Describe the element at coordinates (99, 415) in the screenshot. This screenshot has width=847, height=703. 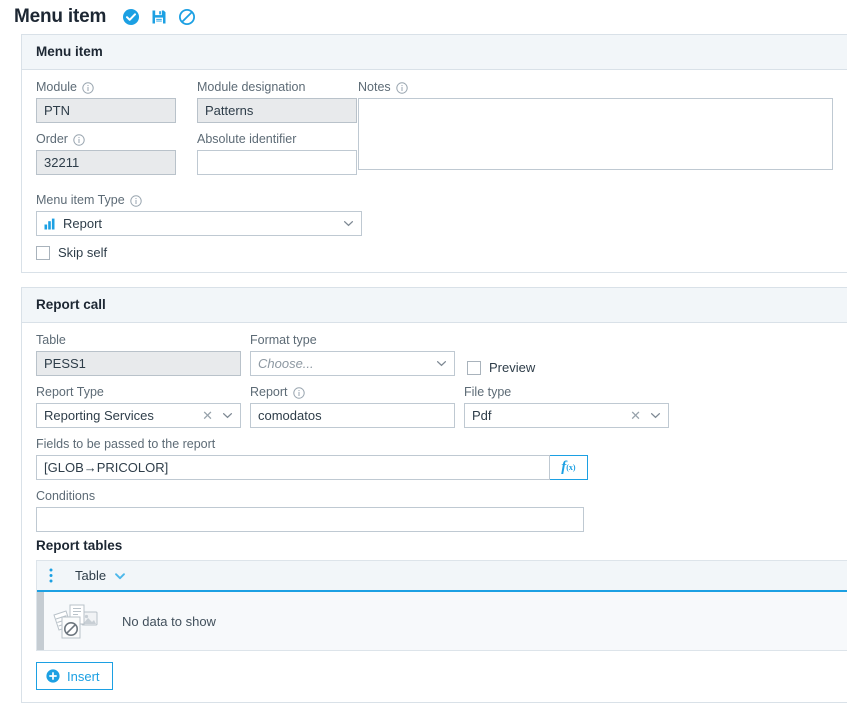
I see `report-type-value: Reporting Services` at that location.